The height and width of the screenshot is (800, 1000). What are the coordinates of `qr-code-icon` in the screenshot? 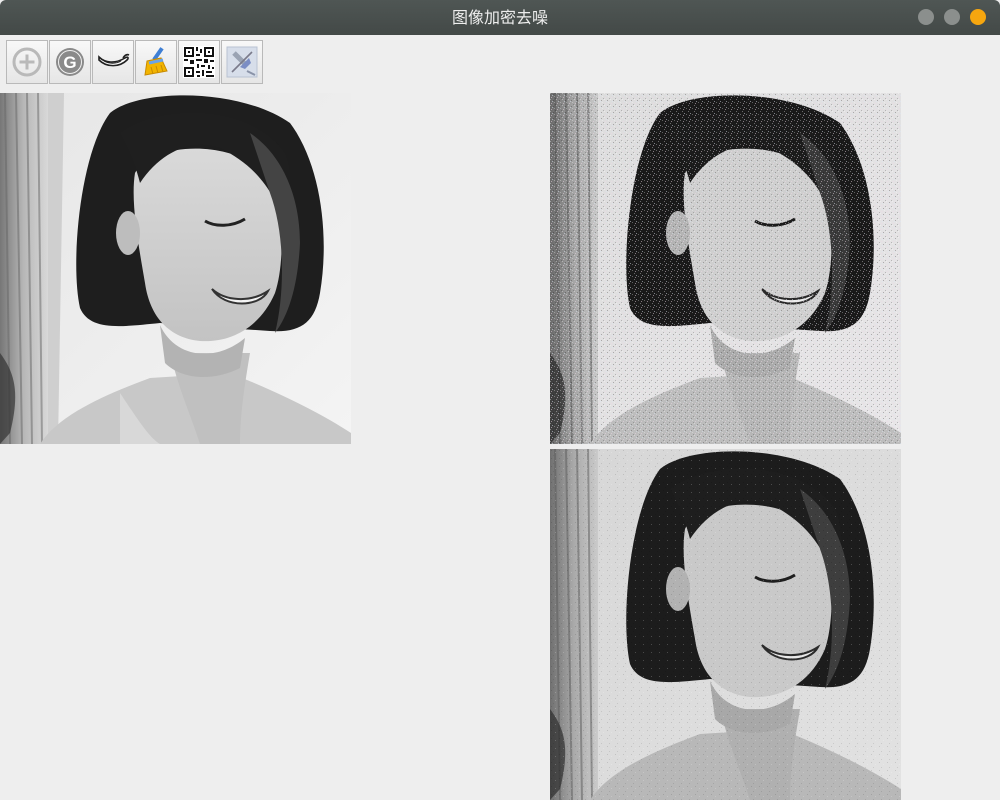 It's located at (199, 62).